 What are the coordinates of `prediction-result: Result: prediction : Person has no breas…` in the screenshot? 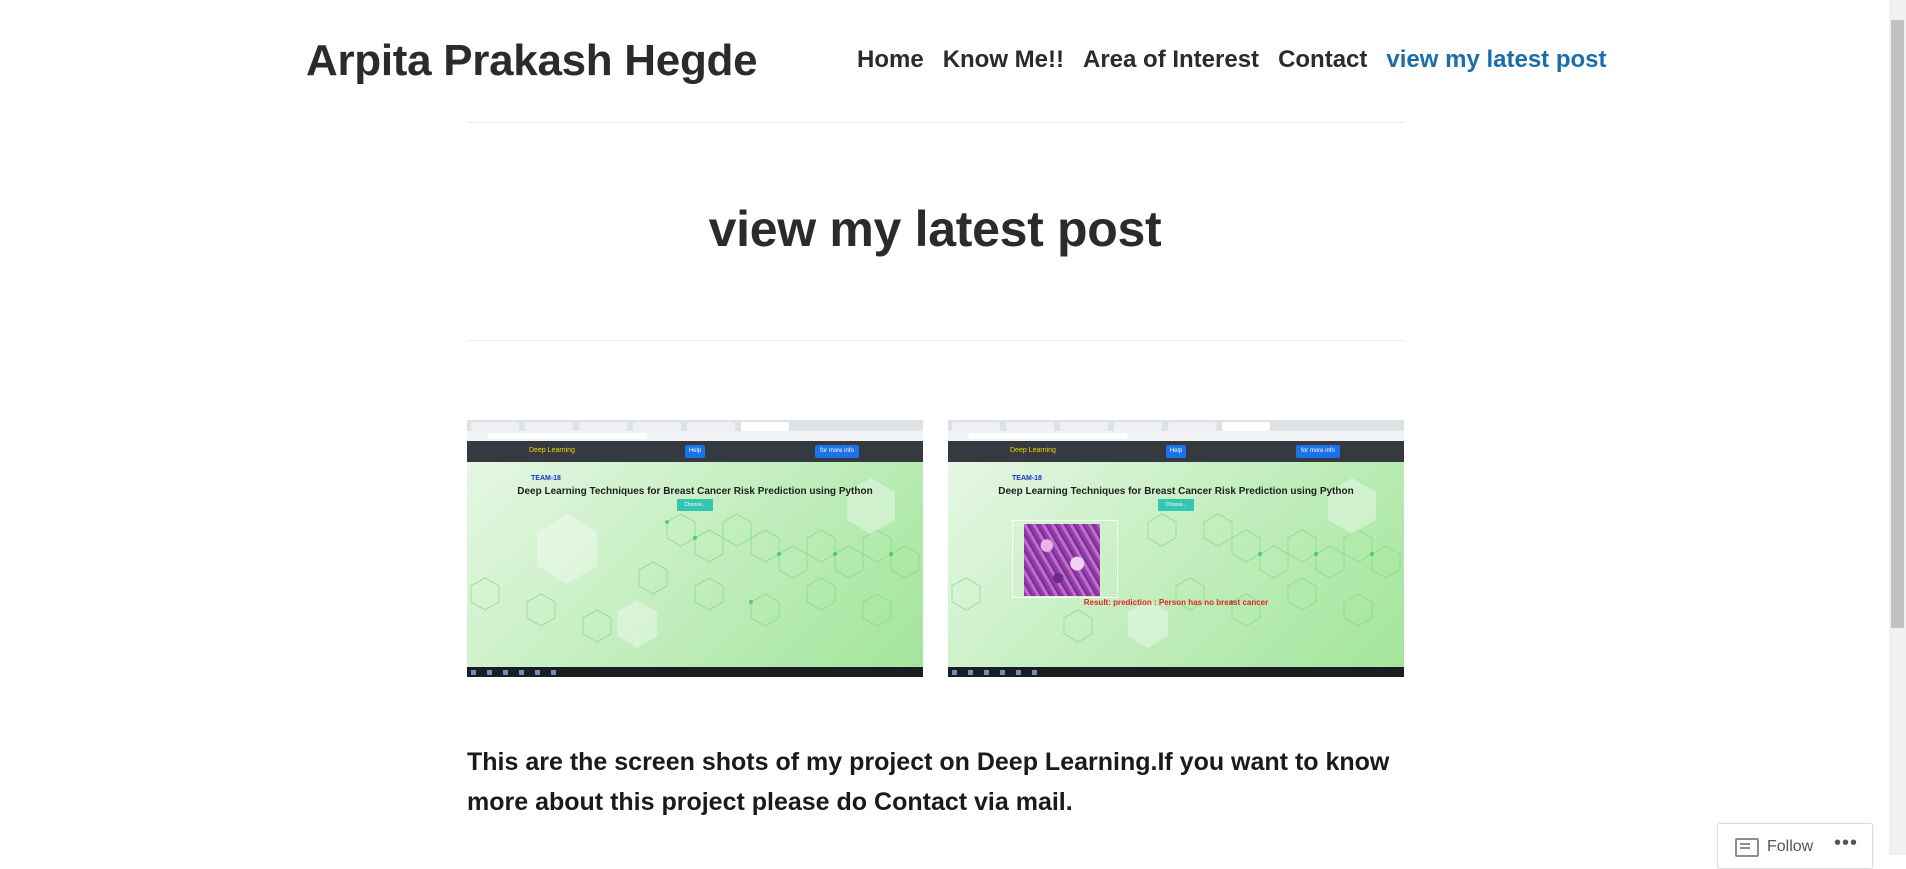 It's located at (1176, 602).